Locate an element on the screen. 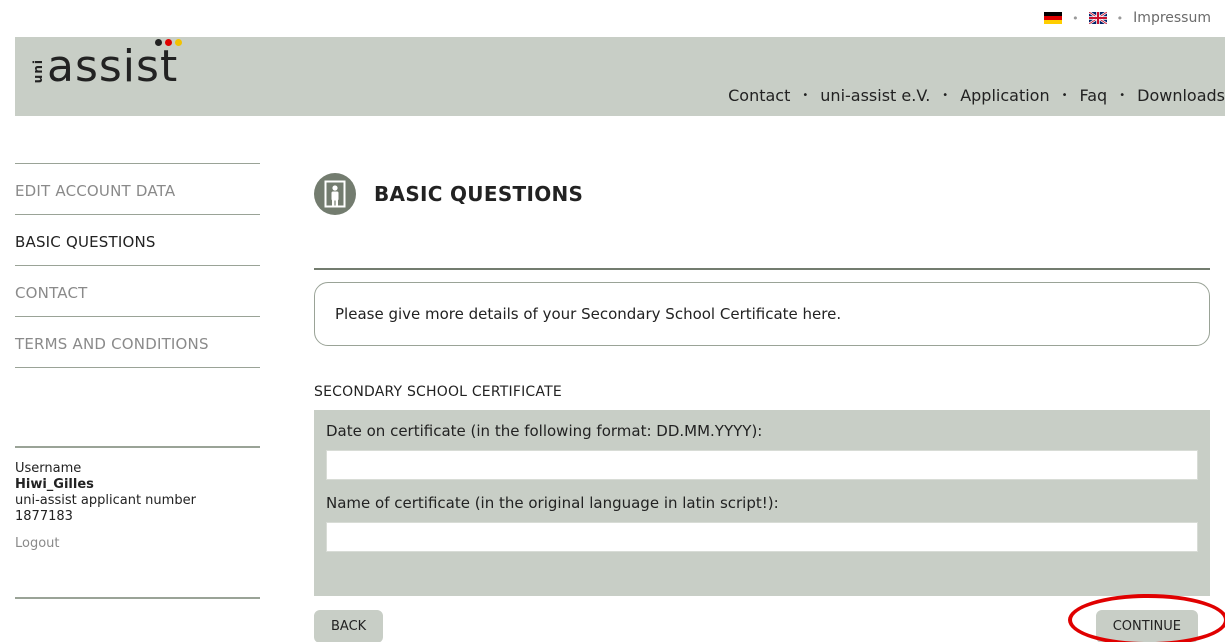 The image size is (1225, 642). page-header: BASIC QUESTIONS is located at coordinates (762, 194).